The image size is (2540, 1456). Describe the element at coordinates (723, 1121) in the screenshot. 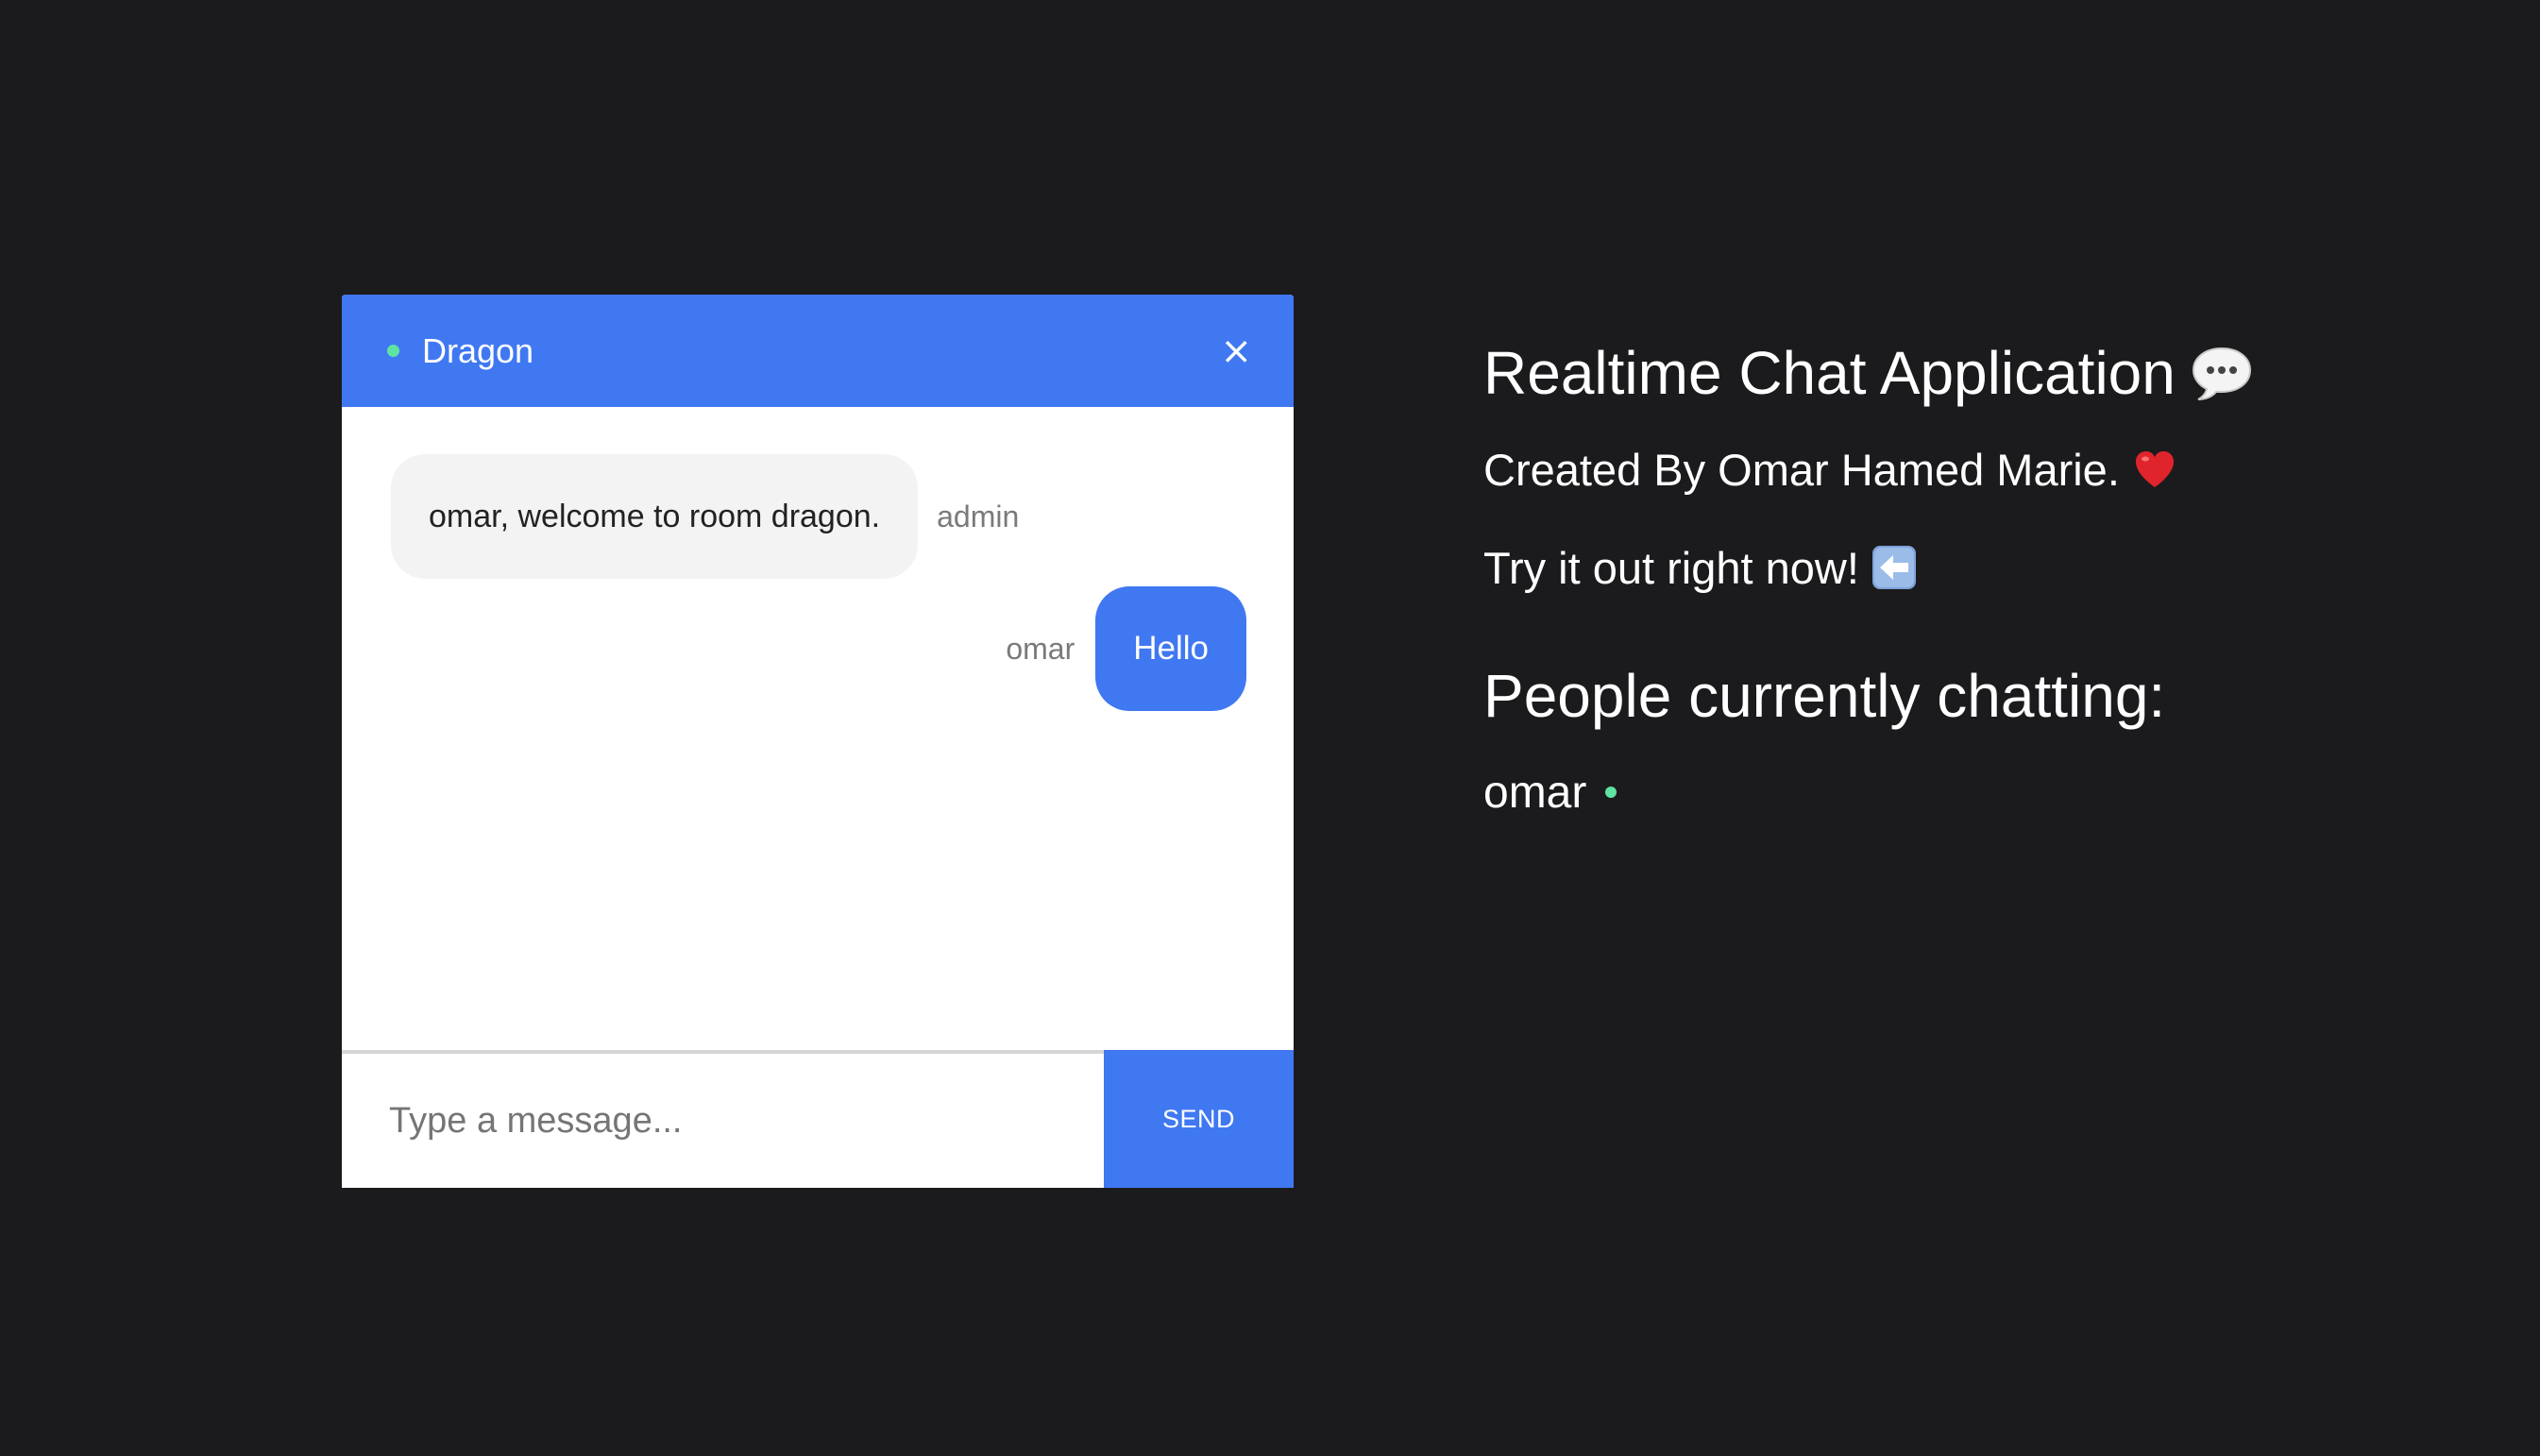

I see `message-input` at that location.